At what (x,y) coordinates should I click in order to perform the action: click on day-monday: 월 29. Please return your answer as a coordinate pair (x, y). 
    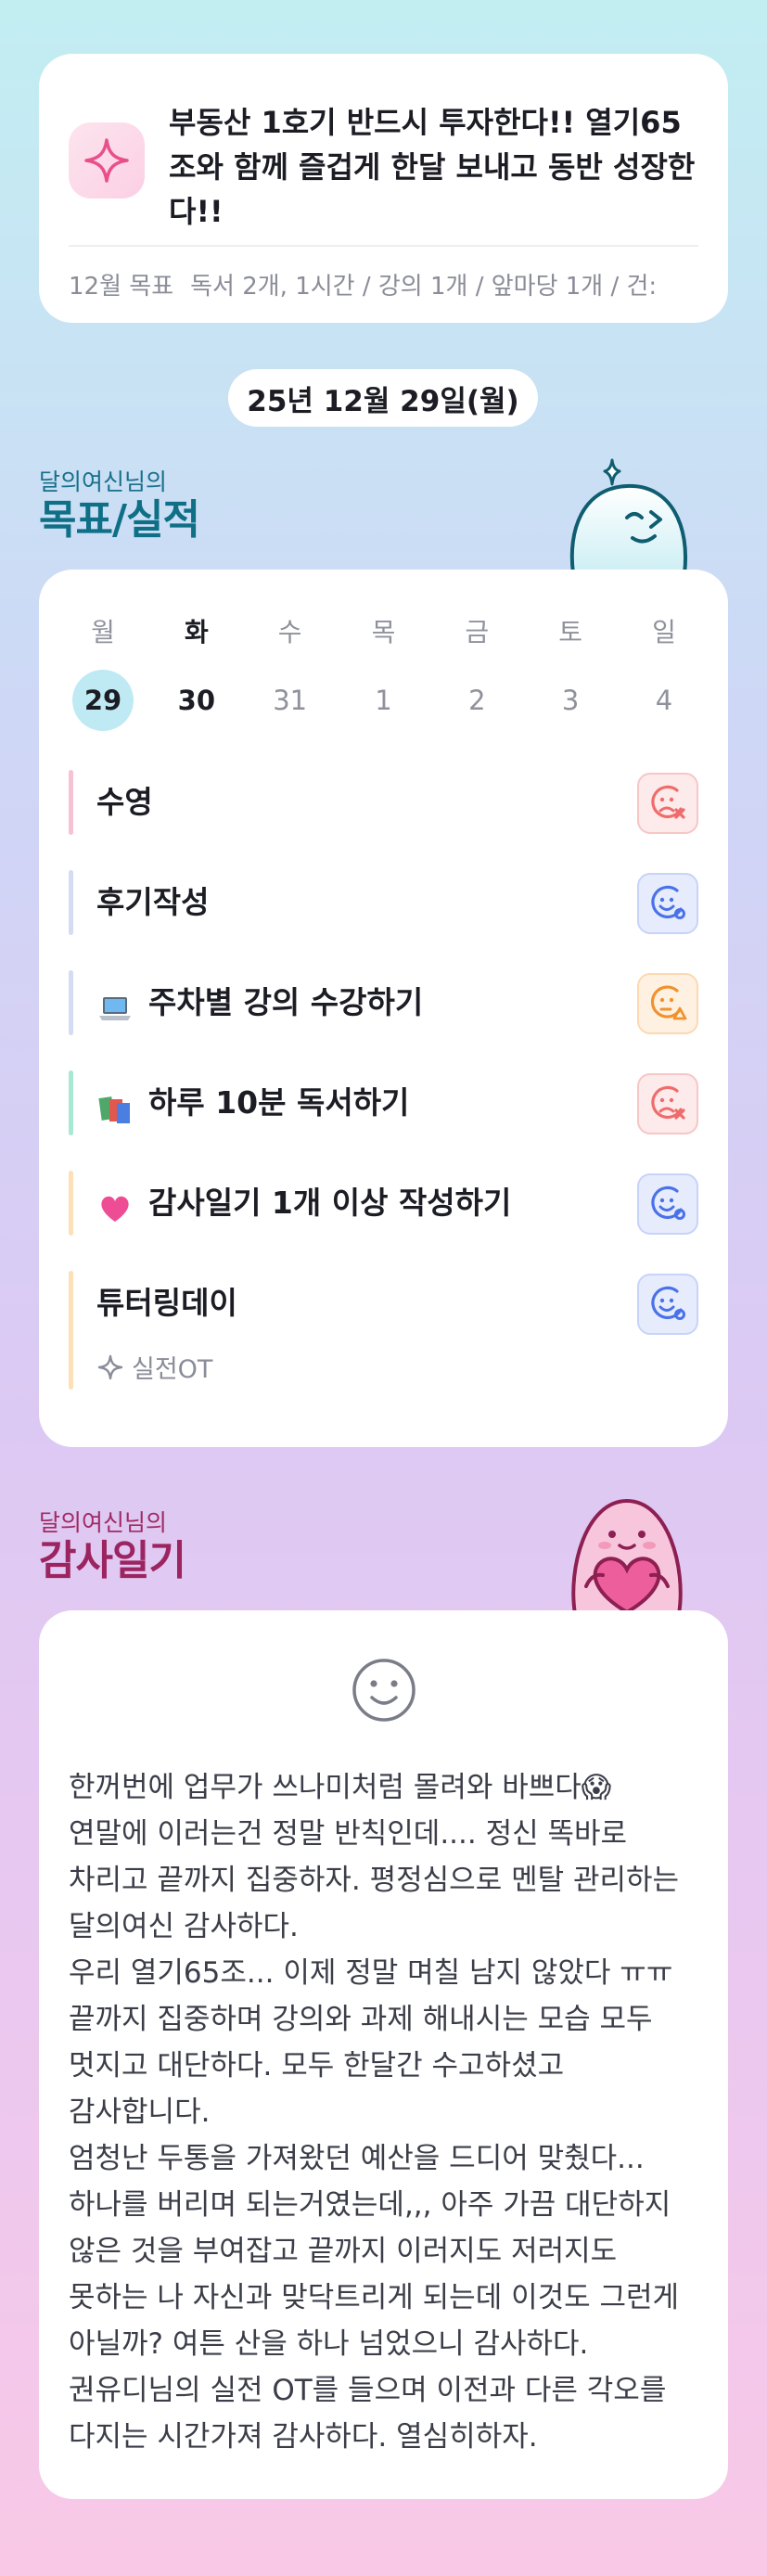
    Looking at the image, I should click on (103, 672).